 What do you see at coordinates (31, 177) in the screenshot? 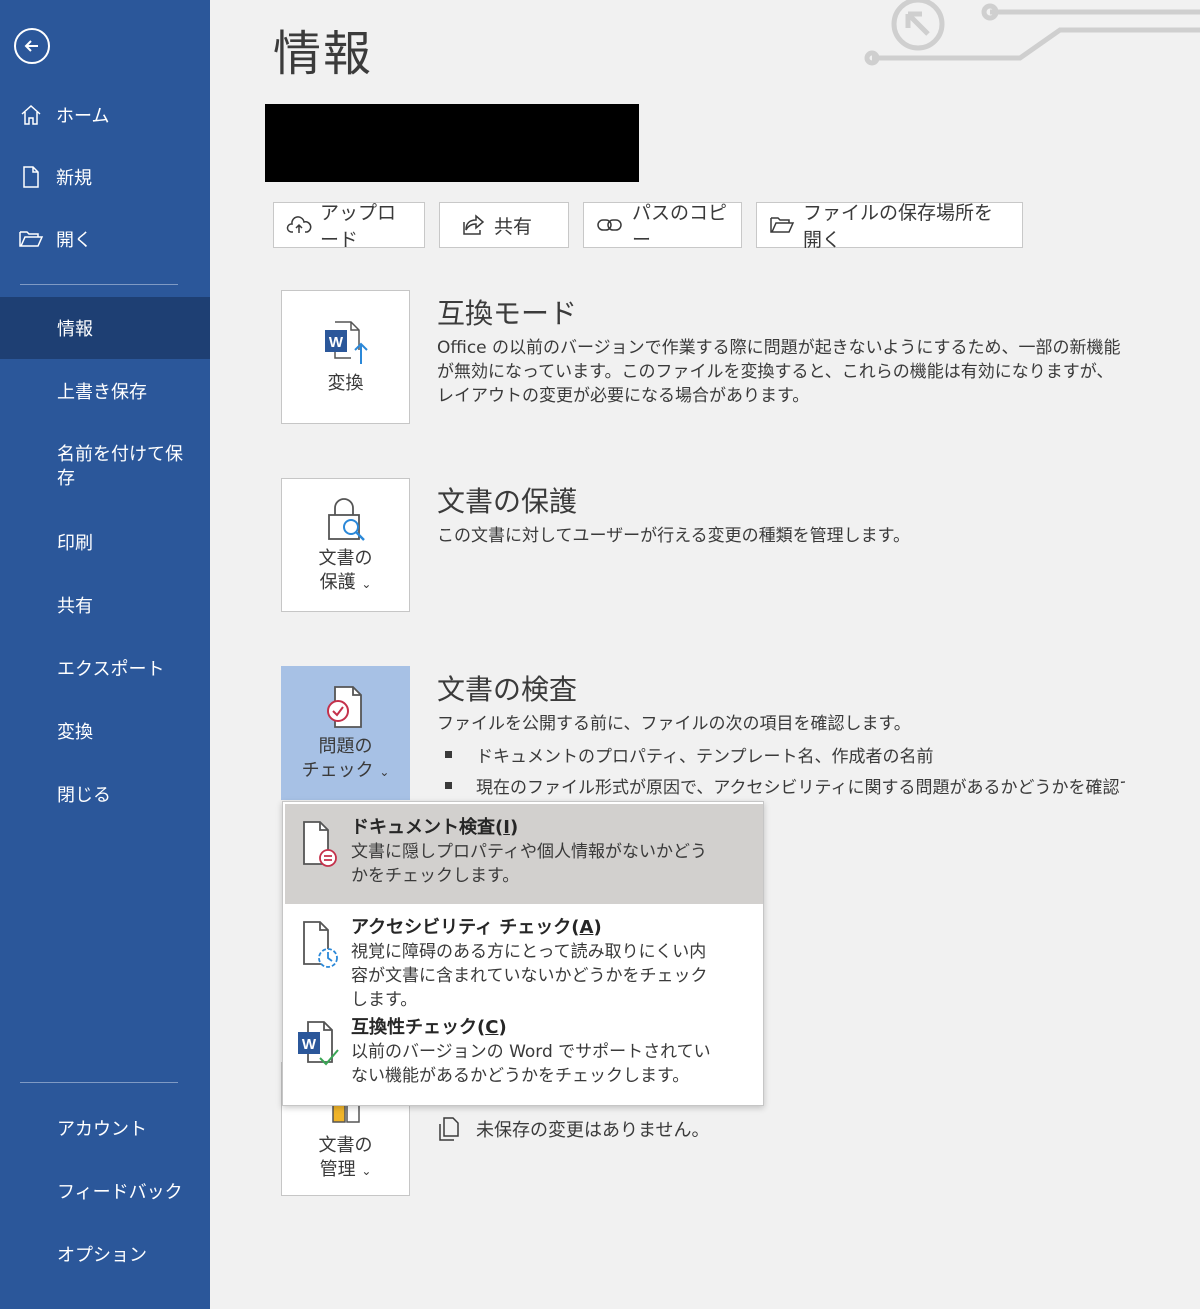
I see `new-document-icon` at bounding box center [31, 177].